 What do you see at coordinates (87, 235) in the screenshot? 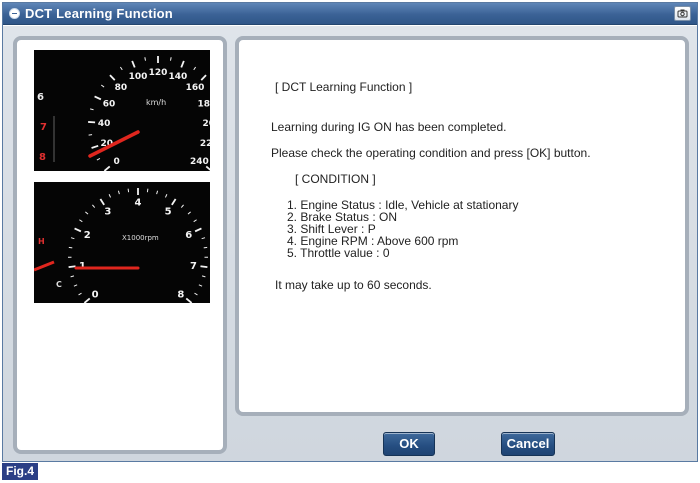
I see `dial-scale-label: 2` at bounding box center [87, 235].